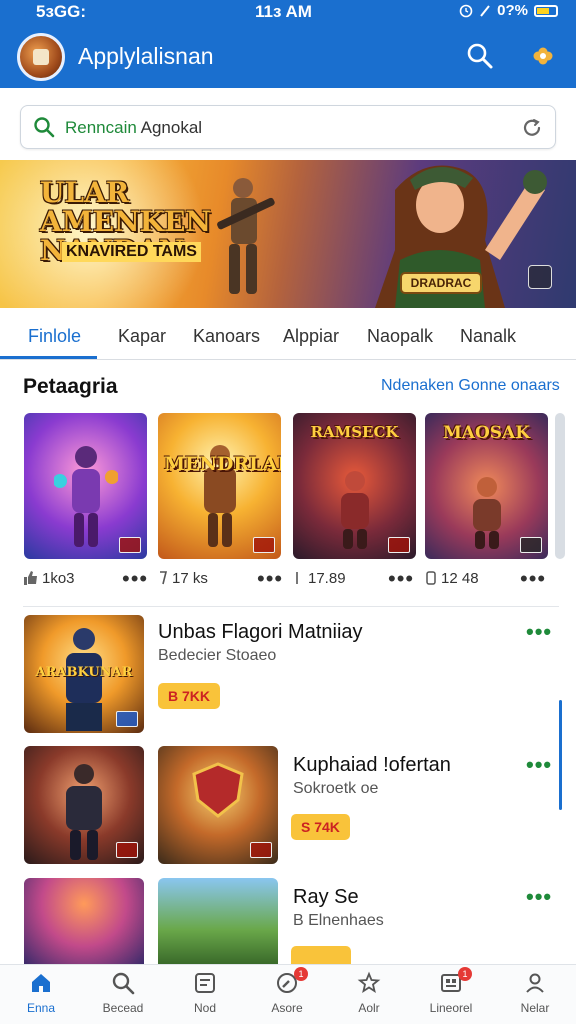 The height and width of the screenshot is (1024, 576). I want to click on tab-naopalk: Naopalk, so click(400, 336).